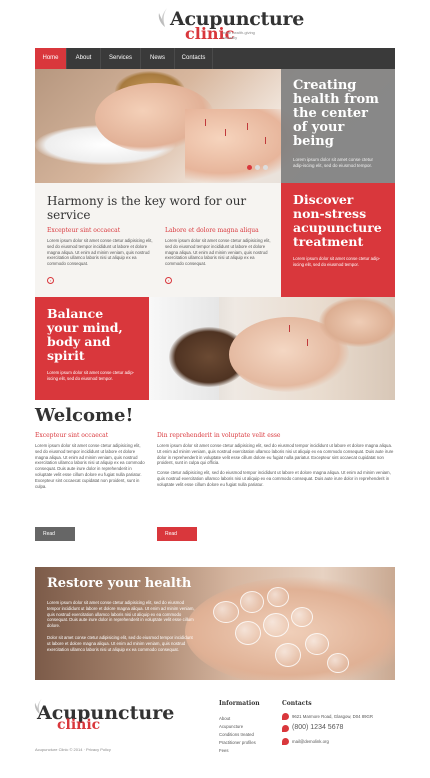  What do you see at coordinates (236, 734) in the screenshot?
I see `footer-link-conditions: Conditions treated` at bounding box center [236, 734].